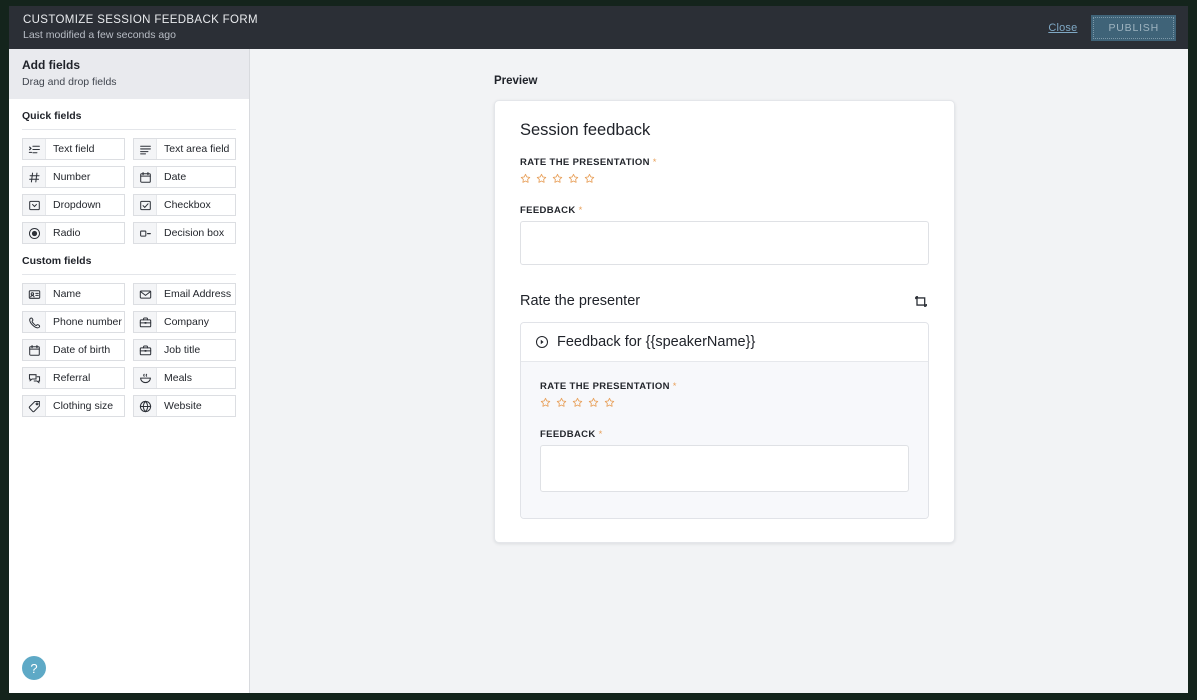 This screenshot has width=1197, height=700. What do you see at coordinates (1133, 27) in the screenshot?
I see `publish-button: PUBLISH` at bounding box center [1133, 27].